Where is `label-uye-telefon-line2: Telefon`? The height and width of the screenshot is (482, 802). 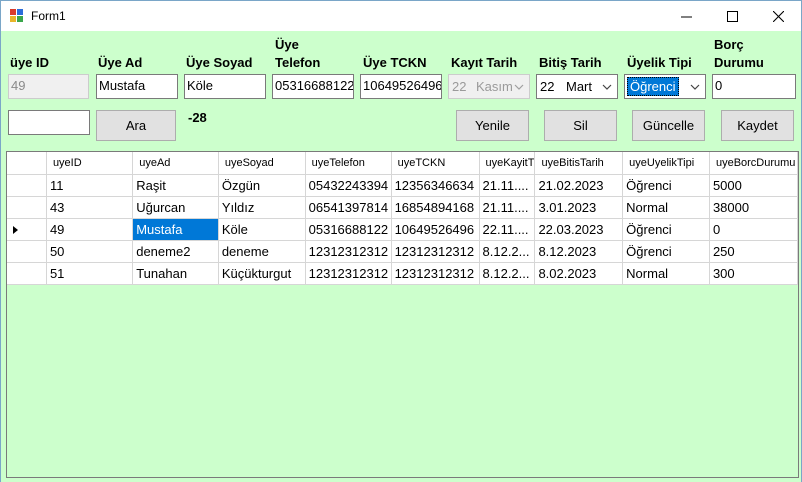 label-uye-telefon-line2: Telefon is located at coordinates (298, 62).